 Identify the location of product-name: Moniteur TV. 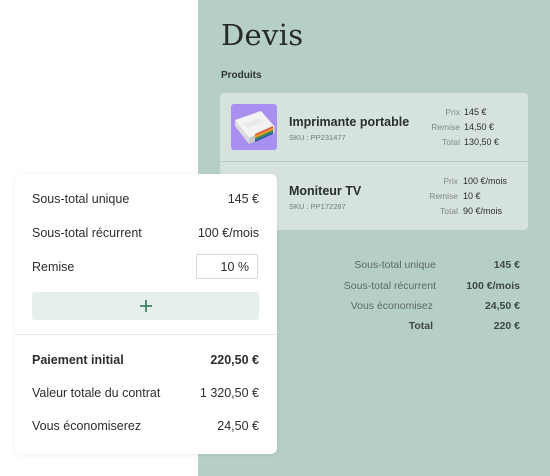
(325, 191).